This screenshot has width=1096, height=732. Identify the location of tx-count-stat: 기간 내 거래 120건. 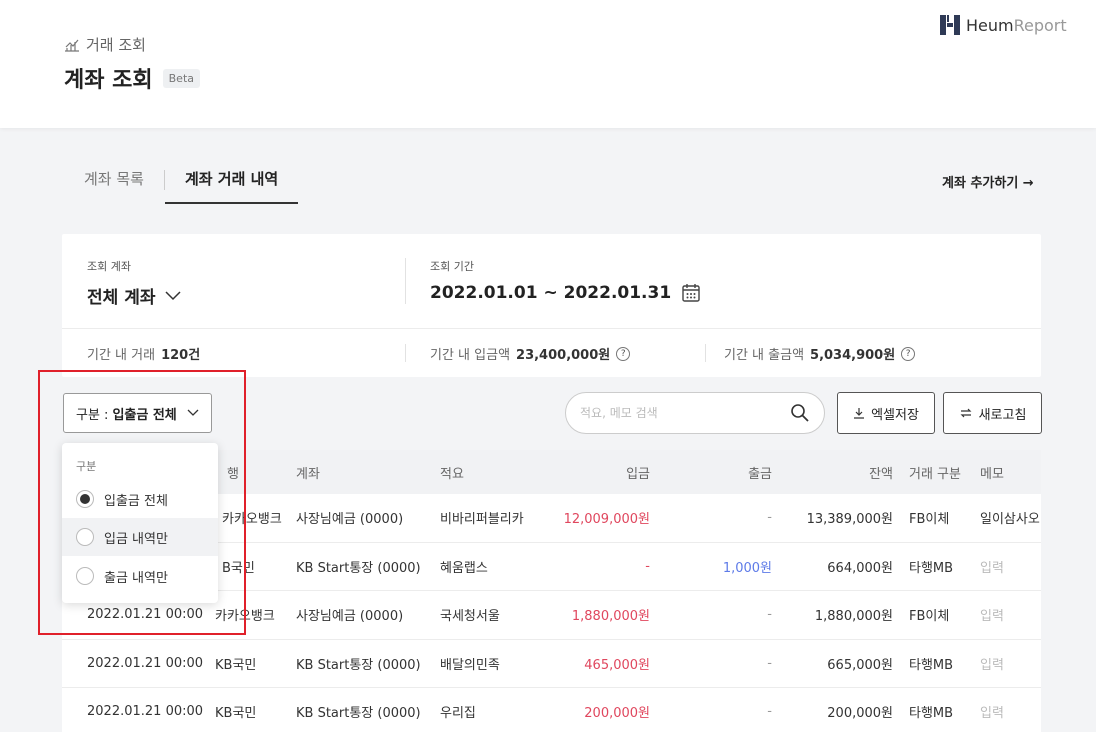
(143, 353).